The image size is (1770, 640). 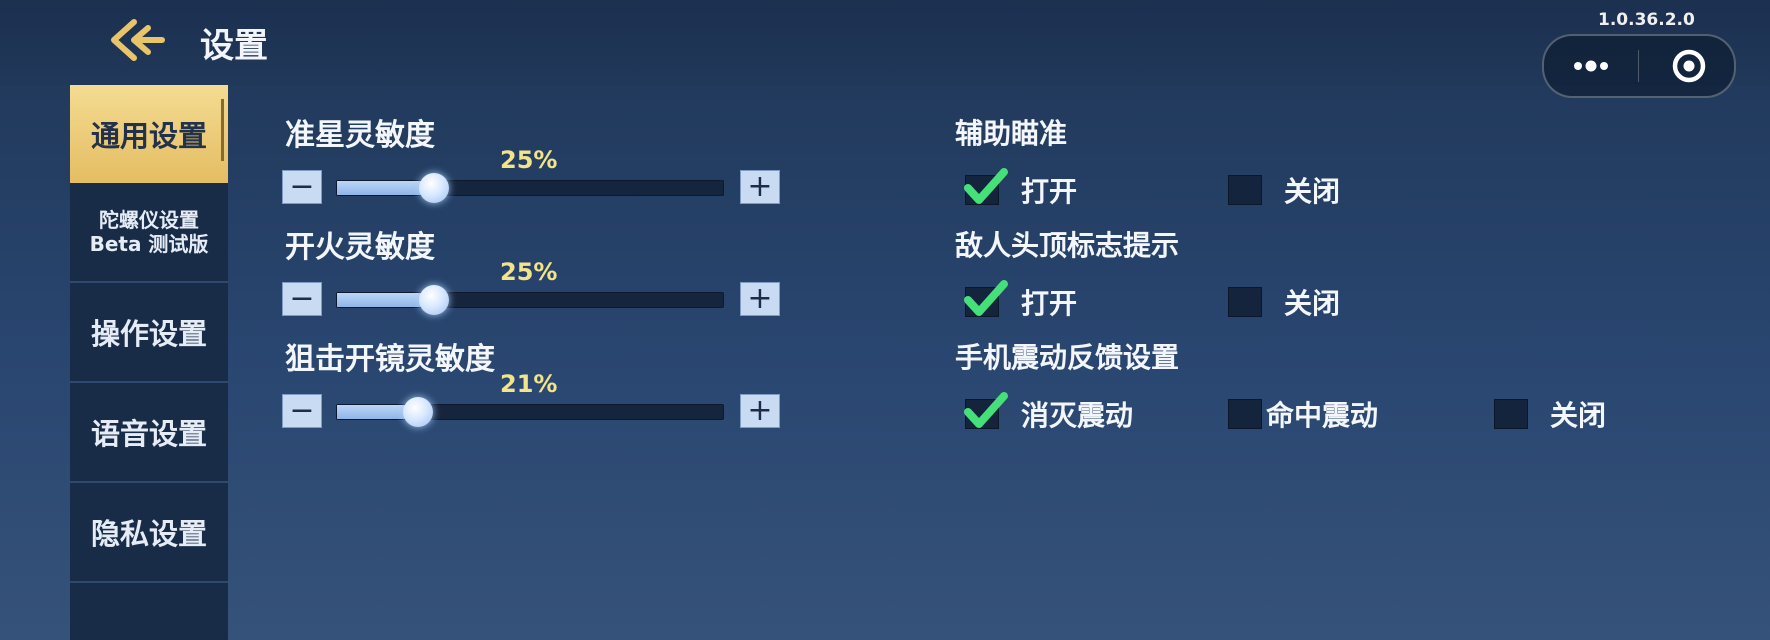 I want to click on enemy-marker-off-option: 关闭, so click(x=1284, y=302).